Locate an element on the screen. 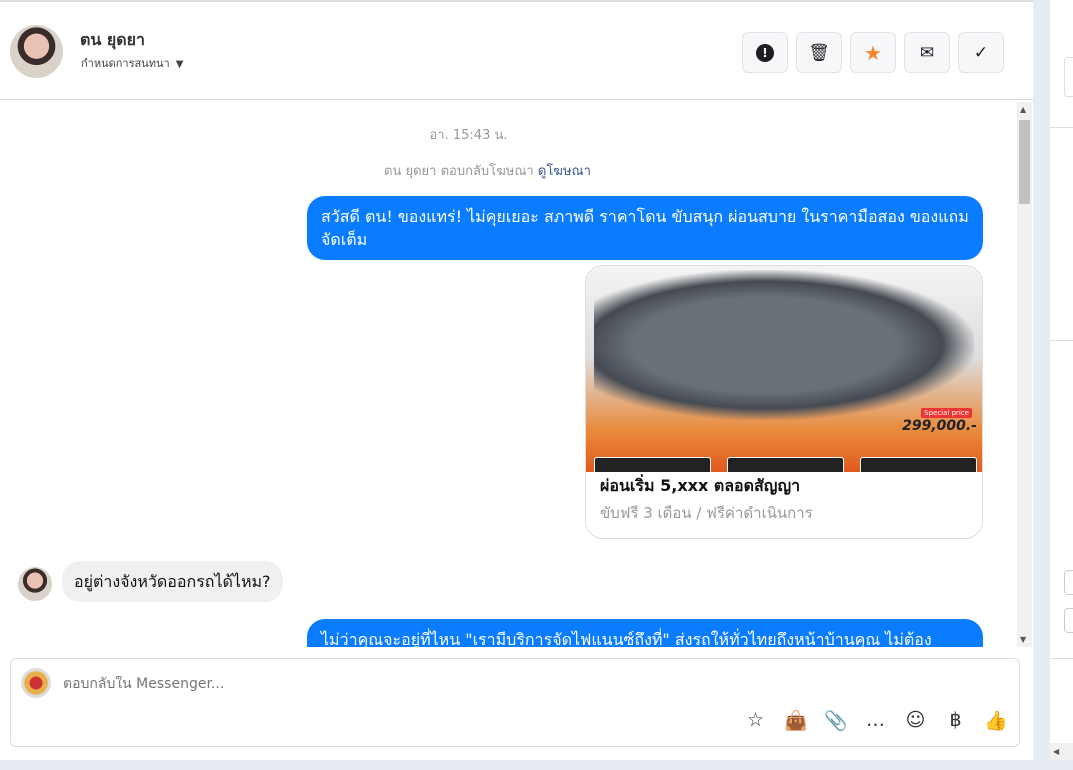  car-picture is located at coordinates (784, 345).